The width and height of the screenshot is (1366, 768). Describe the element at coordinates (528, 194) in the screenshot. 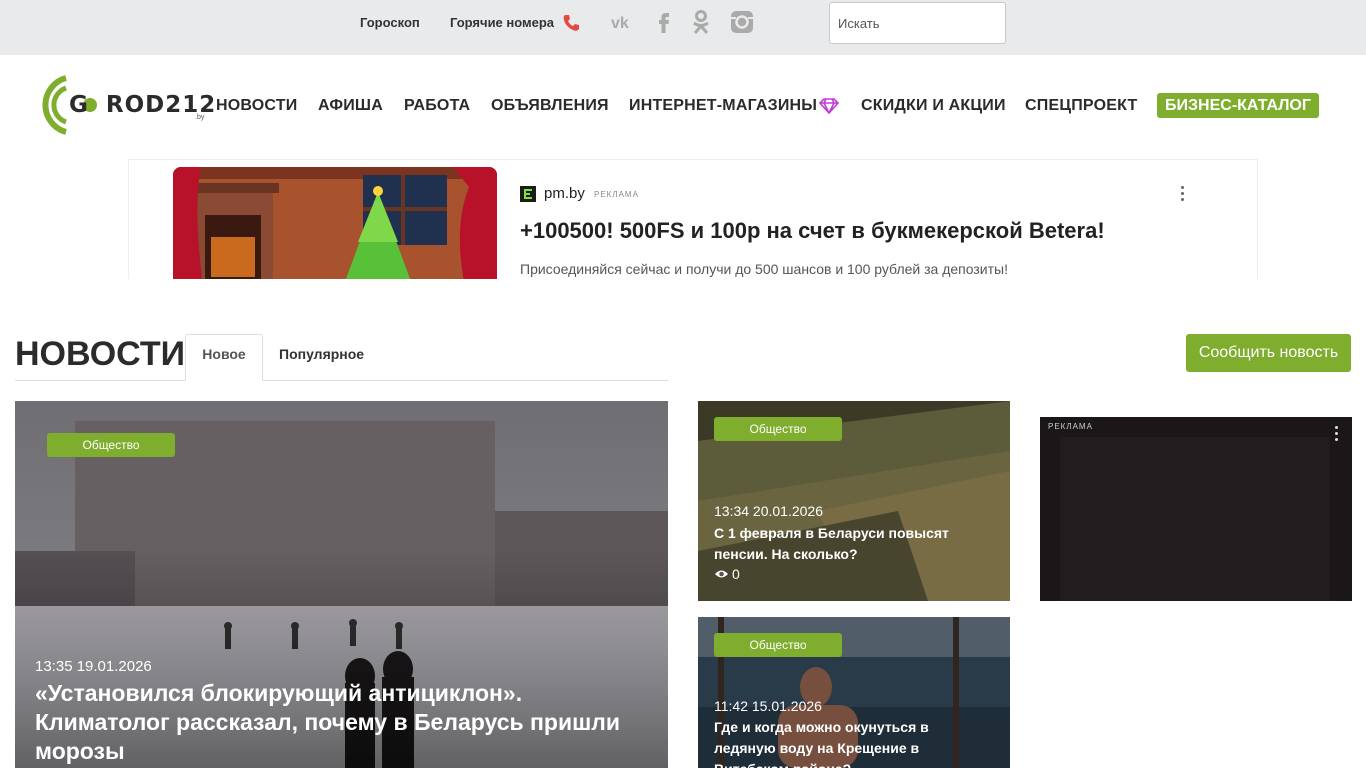

I see `ad-source-icon` at that location.